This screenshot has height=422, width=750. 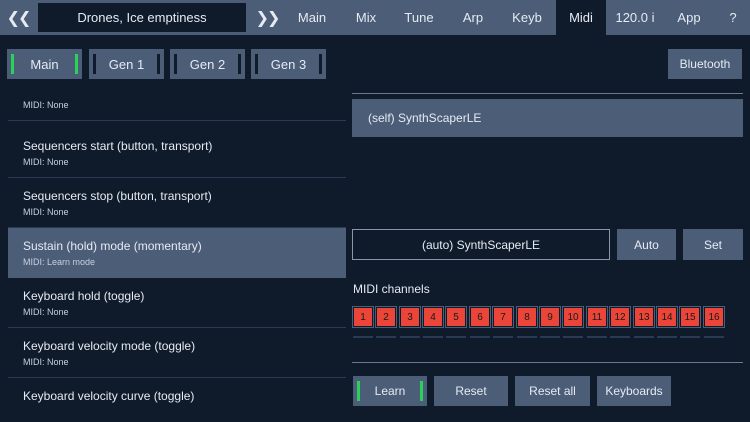 I want to click on tab-label: Mix, so click(x=366, y=17).